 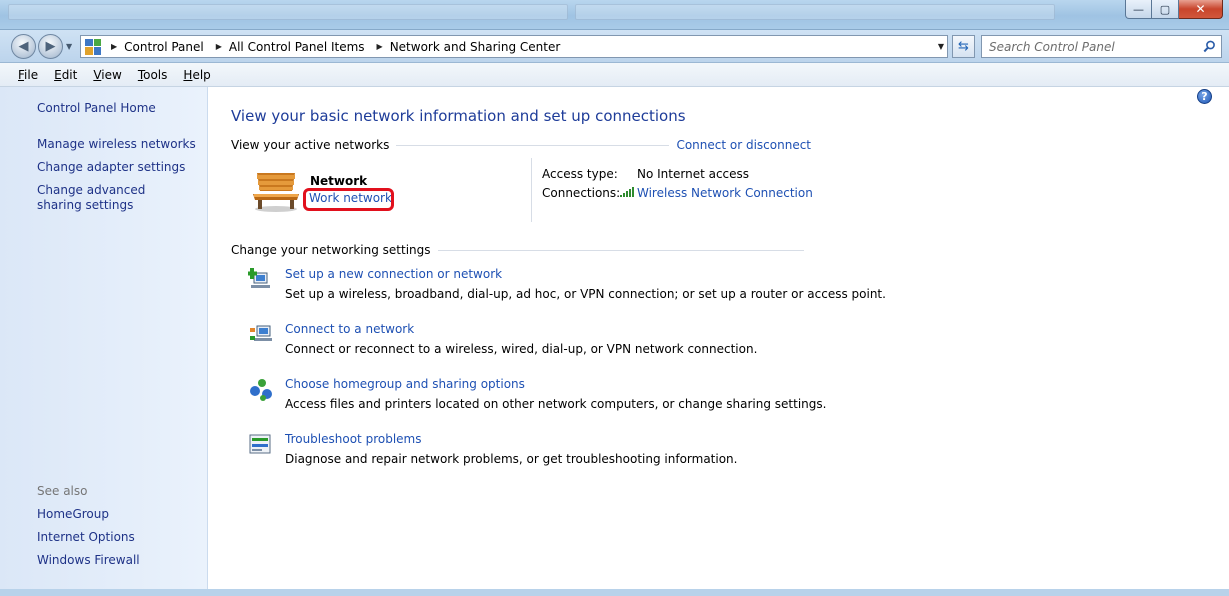 I want to click on forward-button: ▶, so click(x=50, y=46).